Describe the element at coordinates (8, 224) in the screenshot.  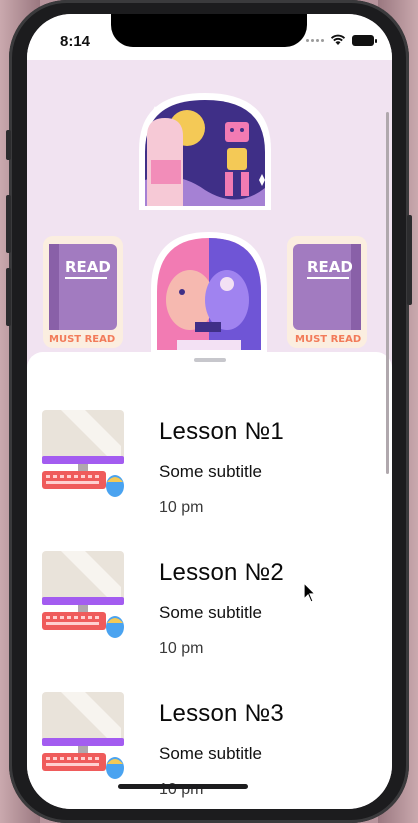
I see `volume-up-button` at that location.